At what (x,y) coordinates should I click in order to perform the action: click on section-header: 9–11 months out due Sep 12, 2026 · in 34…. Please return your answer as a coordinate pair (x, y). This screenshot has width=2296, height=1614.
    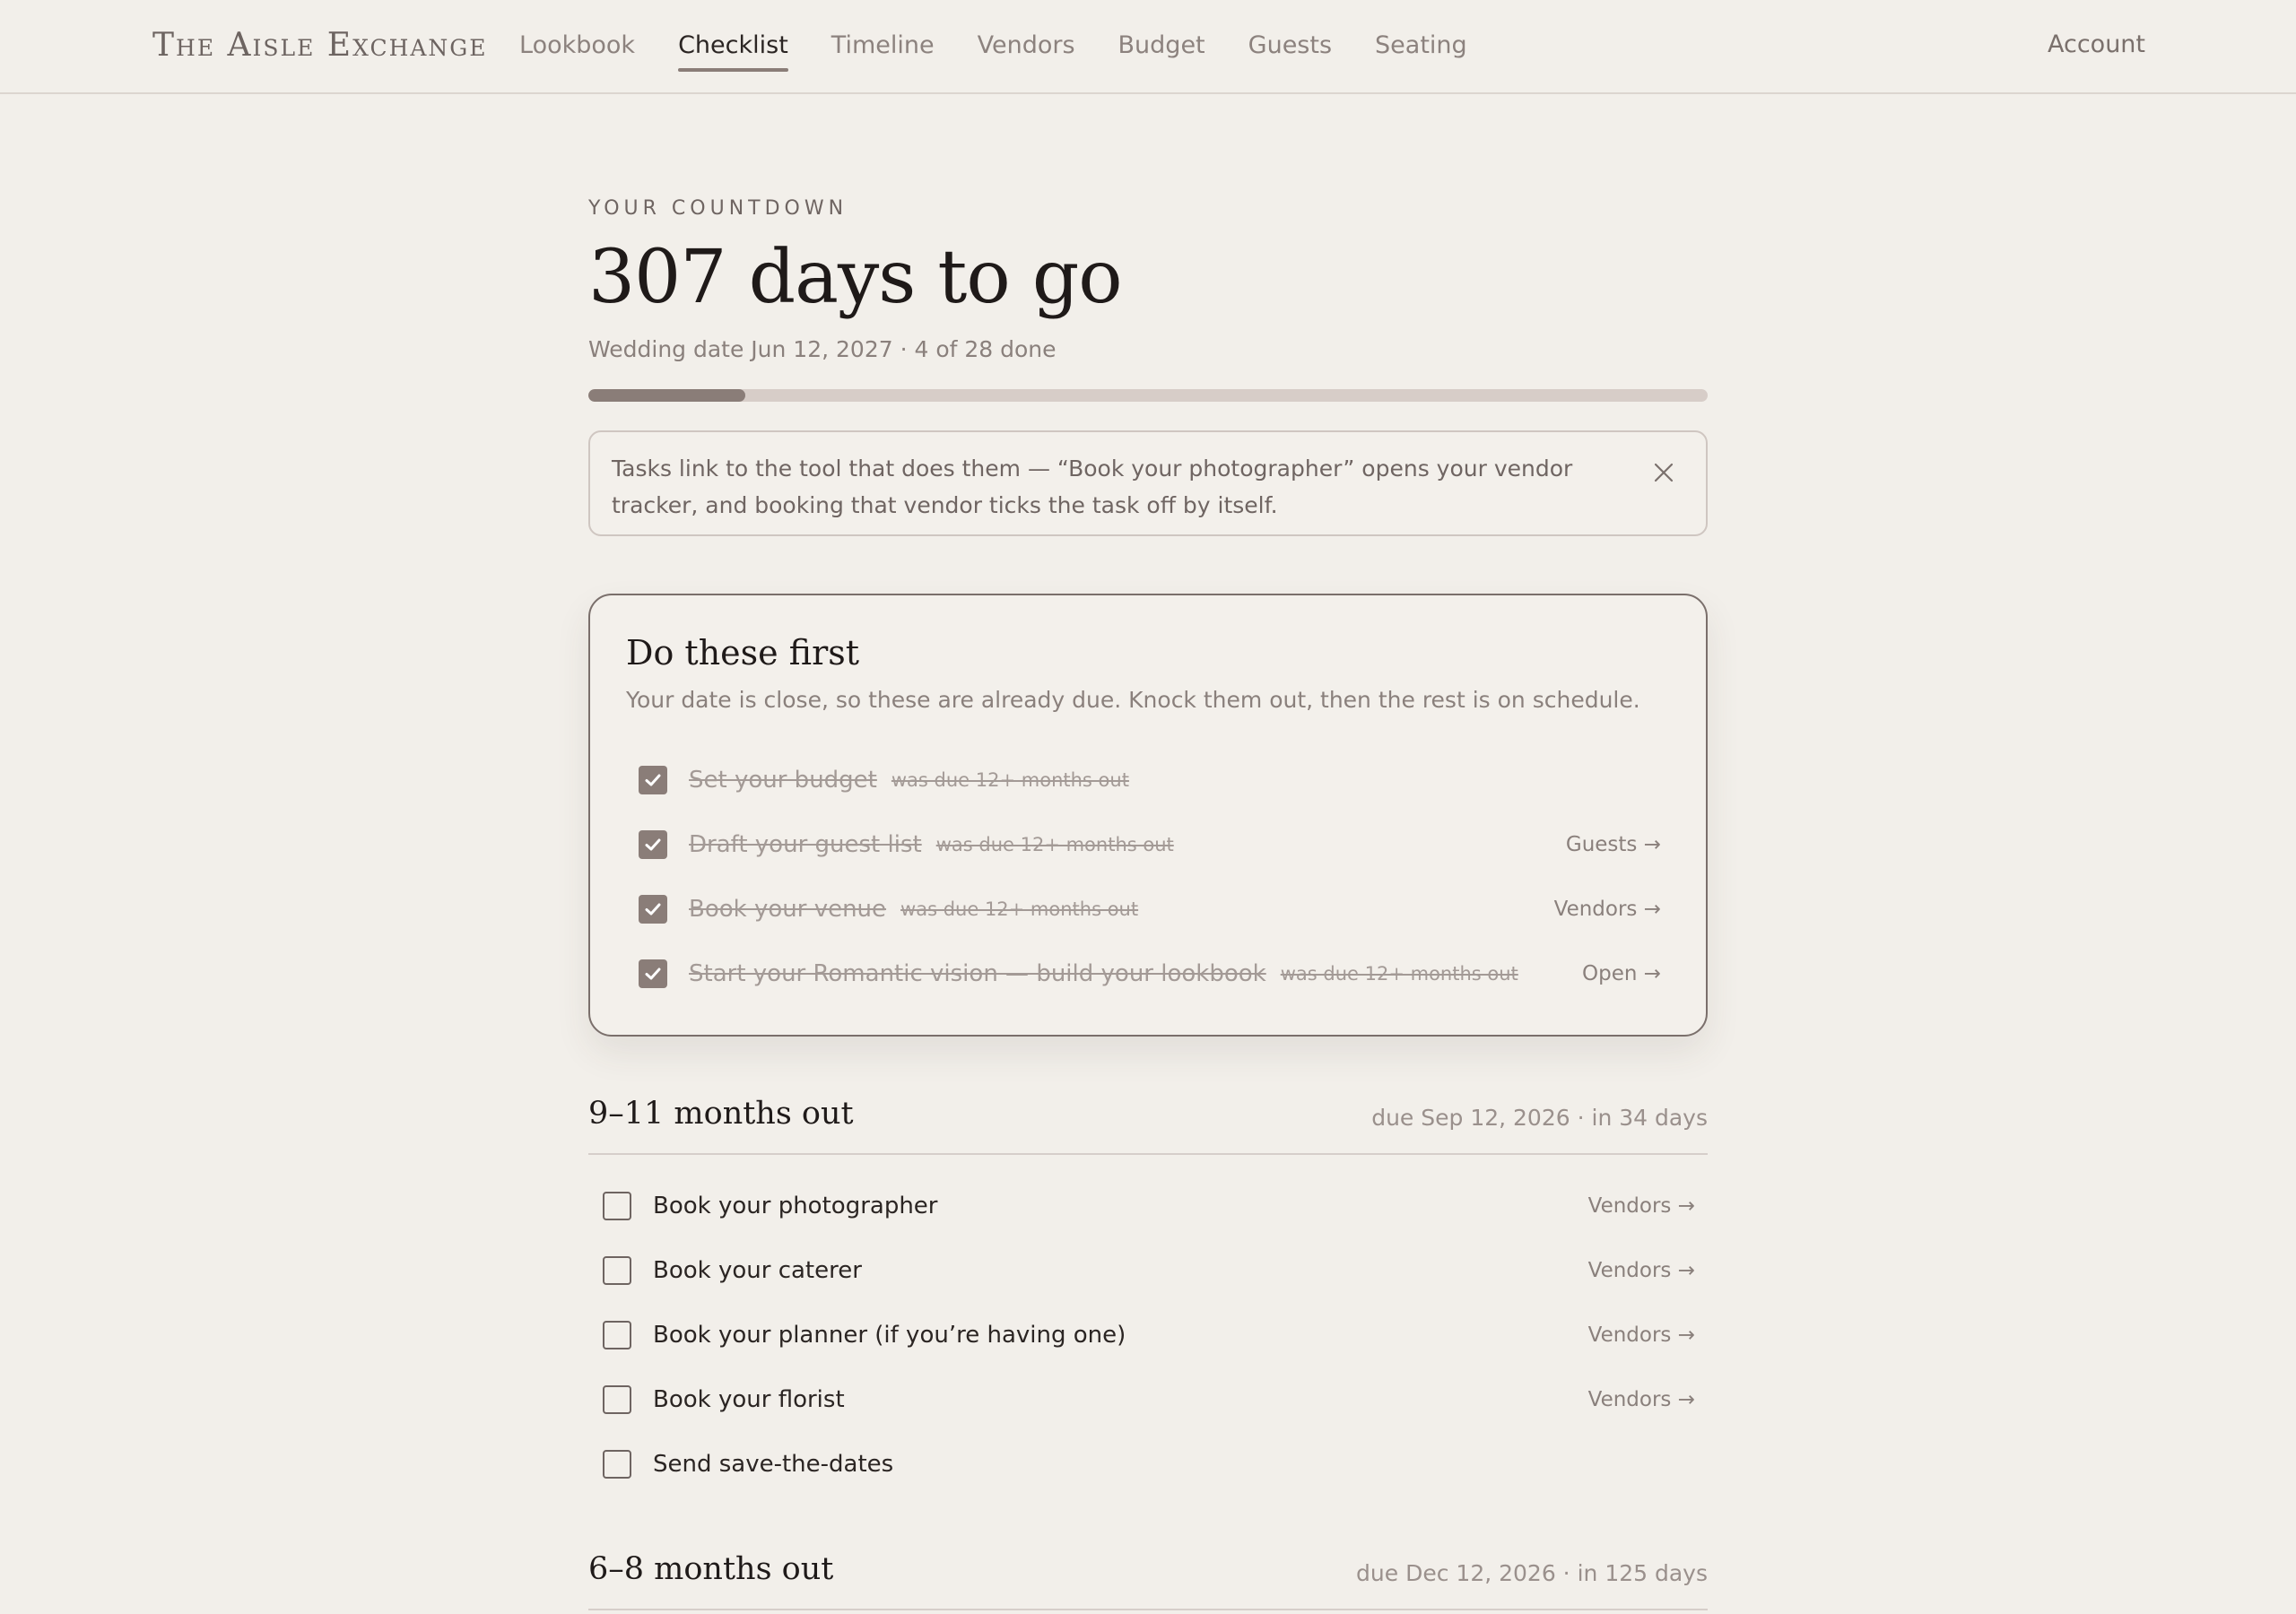
    Looking at the image, I should click on (1148, 1120).